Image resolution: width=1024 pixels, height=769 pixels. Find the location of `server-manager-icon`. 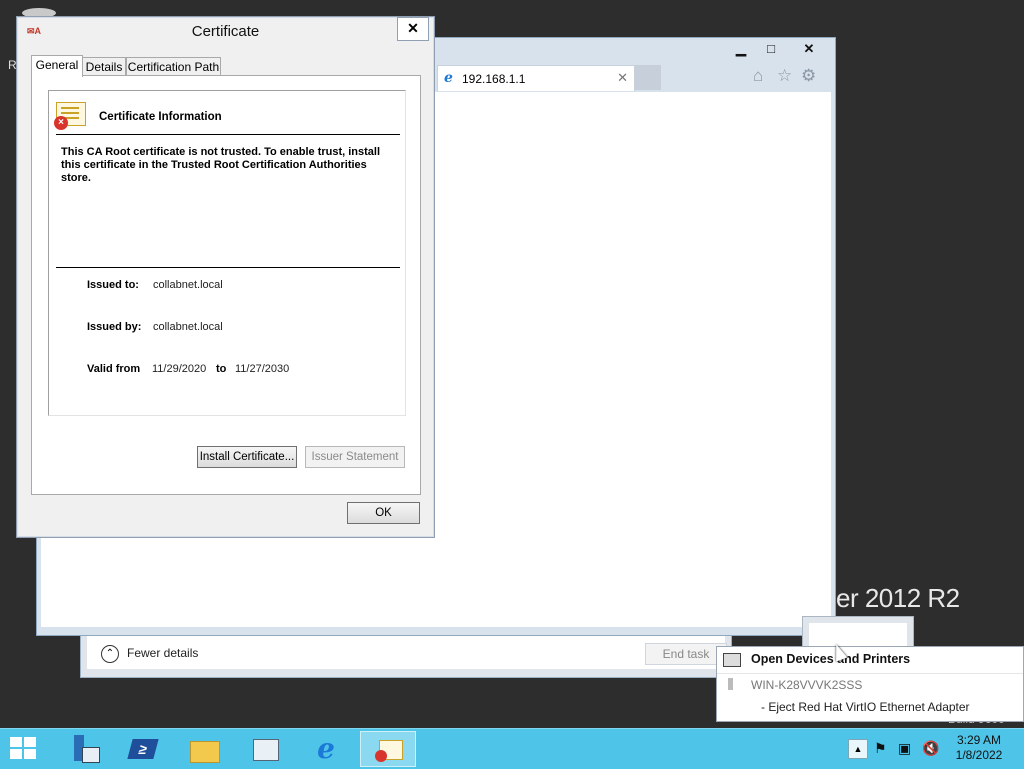

server-manager-icon is located at coordinates (85, 749).